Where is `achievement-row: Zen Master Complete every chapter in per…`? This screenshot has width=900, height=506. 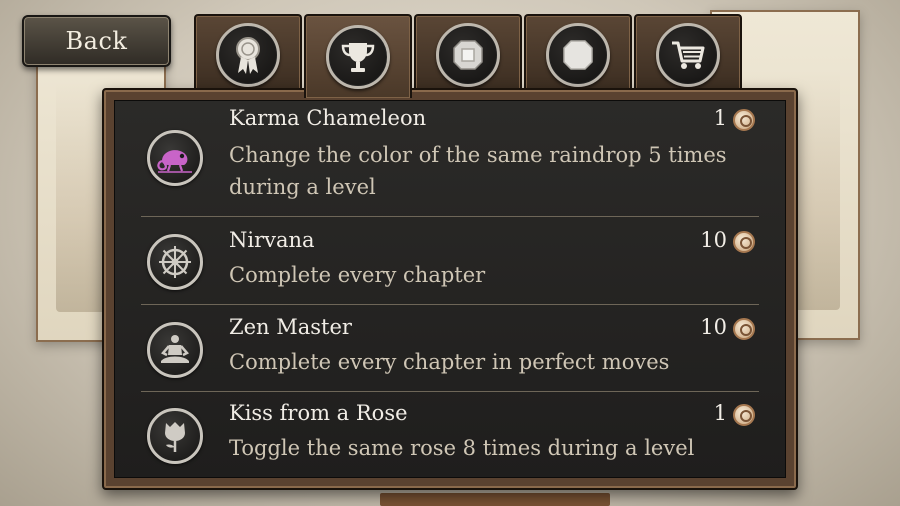 achievement-row: Zen Master Complete every chapter in per… is located at coordinates (450, 348).